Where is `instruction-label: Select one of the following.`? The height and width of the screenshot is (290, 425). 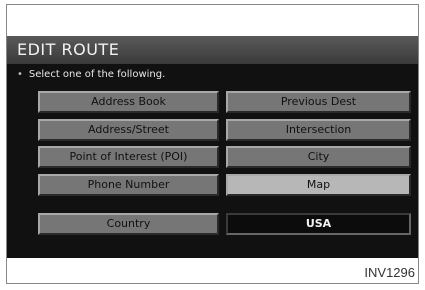
instruction-label: Select one of the following. is located at coordinates (97, 74).